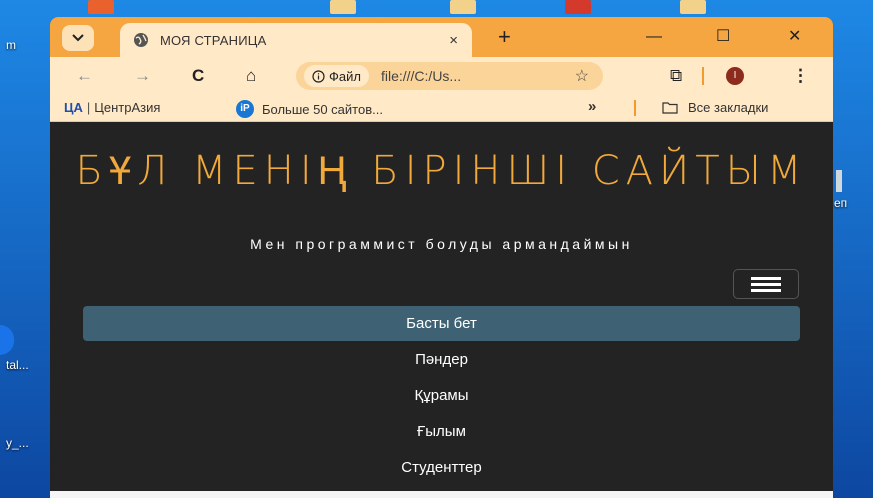 This screenshot has height=498, width=873. I want to click on home-button: ⌂, so click(251, 76).